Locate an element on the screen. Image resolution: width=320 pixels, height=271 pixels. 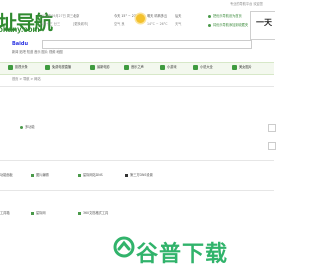
row-link: 图片编辑 is located at coordinates (42, 175).